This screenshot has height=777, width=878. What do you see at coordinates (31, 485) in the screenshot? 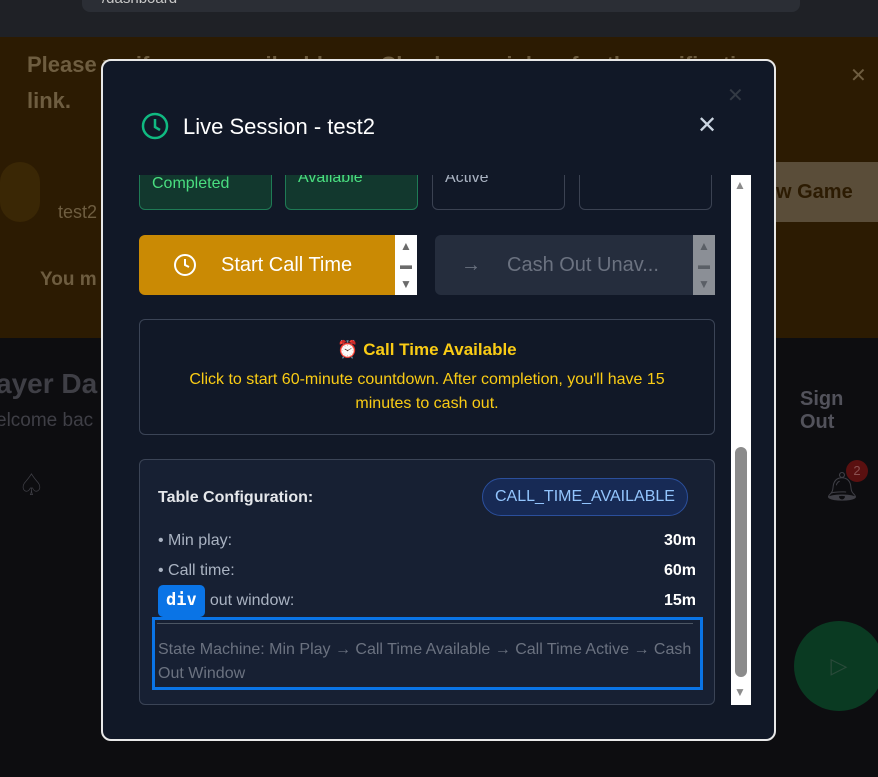
I see `spade-icon: ♤` at bounding box center [31, 485].